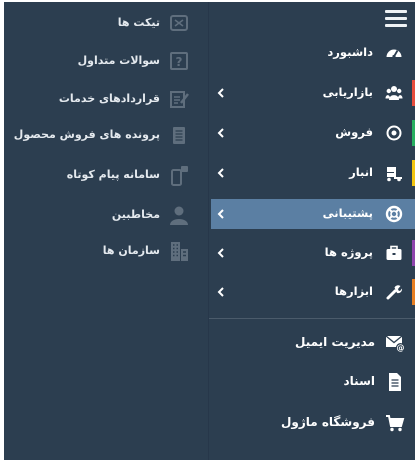 This screenshot has height=460, width=415. What do you see at coordinates (312, 318) in the screenshot?
I see `menu-divider` at bounding box center [312, 318].